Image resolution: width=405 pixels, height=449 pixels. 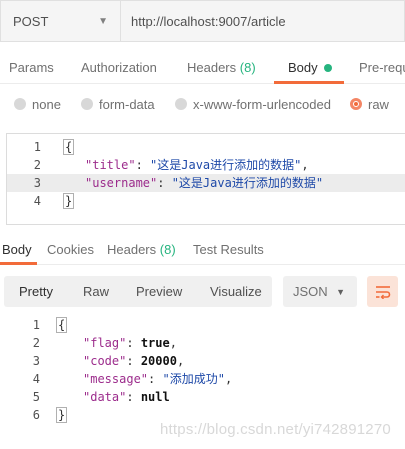 I want to click on body-type-radios: none form-data x-www-form-urlencoded raw, so click(x=202, y=104).